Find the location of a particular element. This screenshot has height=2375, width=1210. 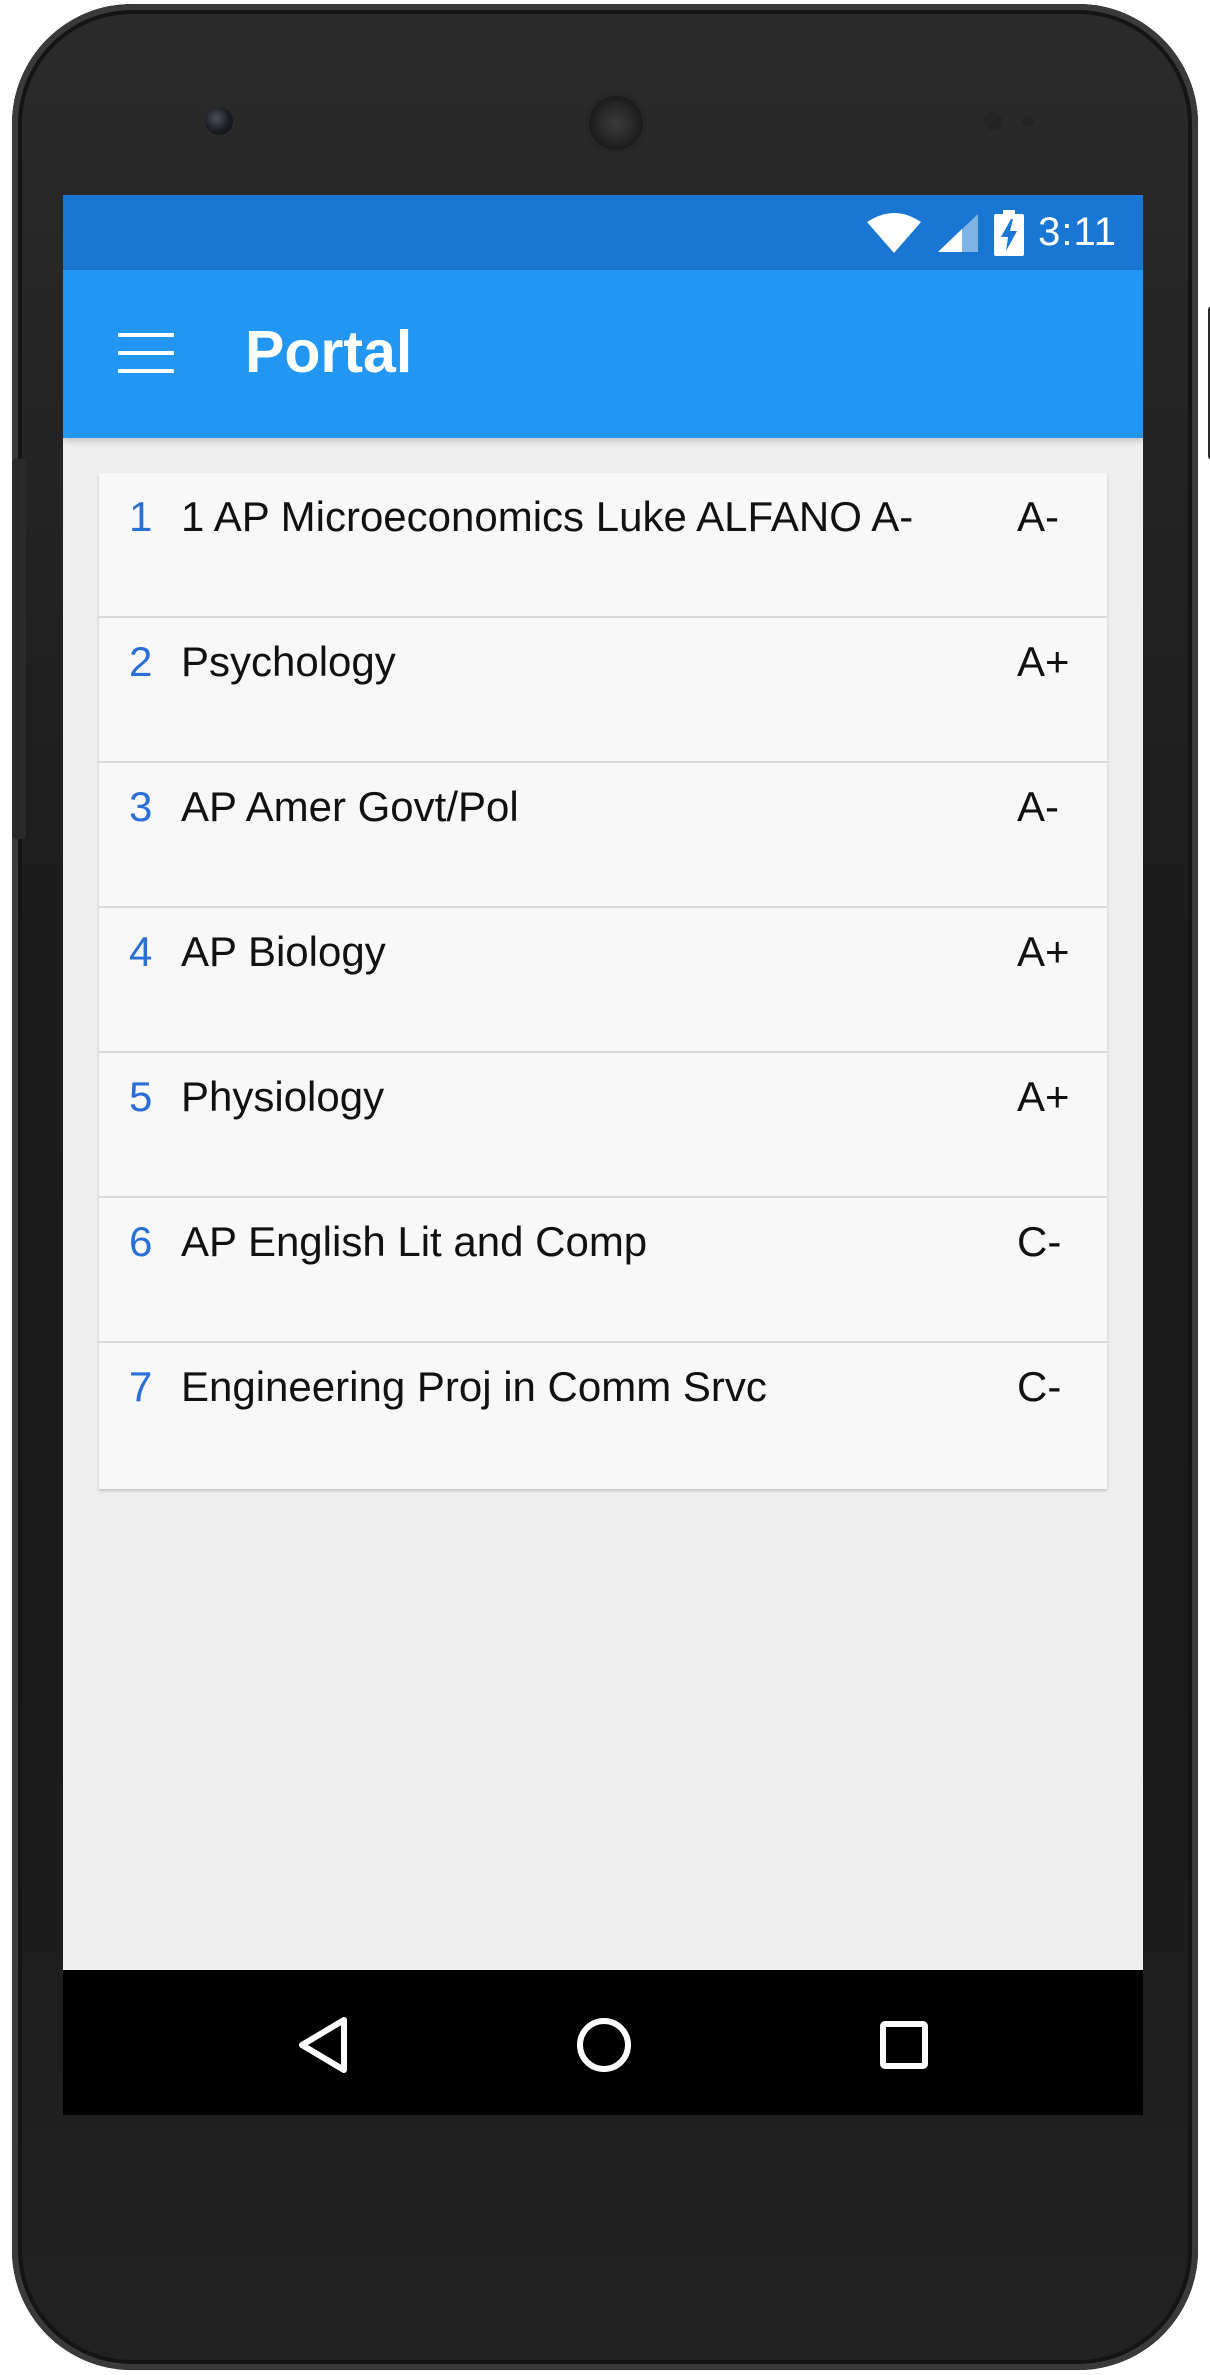

course-name: Engineering Proj in Comm Srvc is located at coordinates (474, 1386).